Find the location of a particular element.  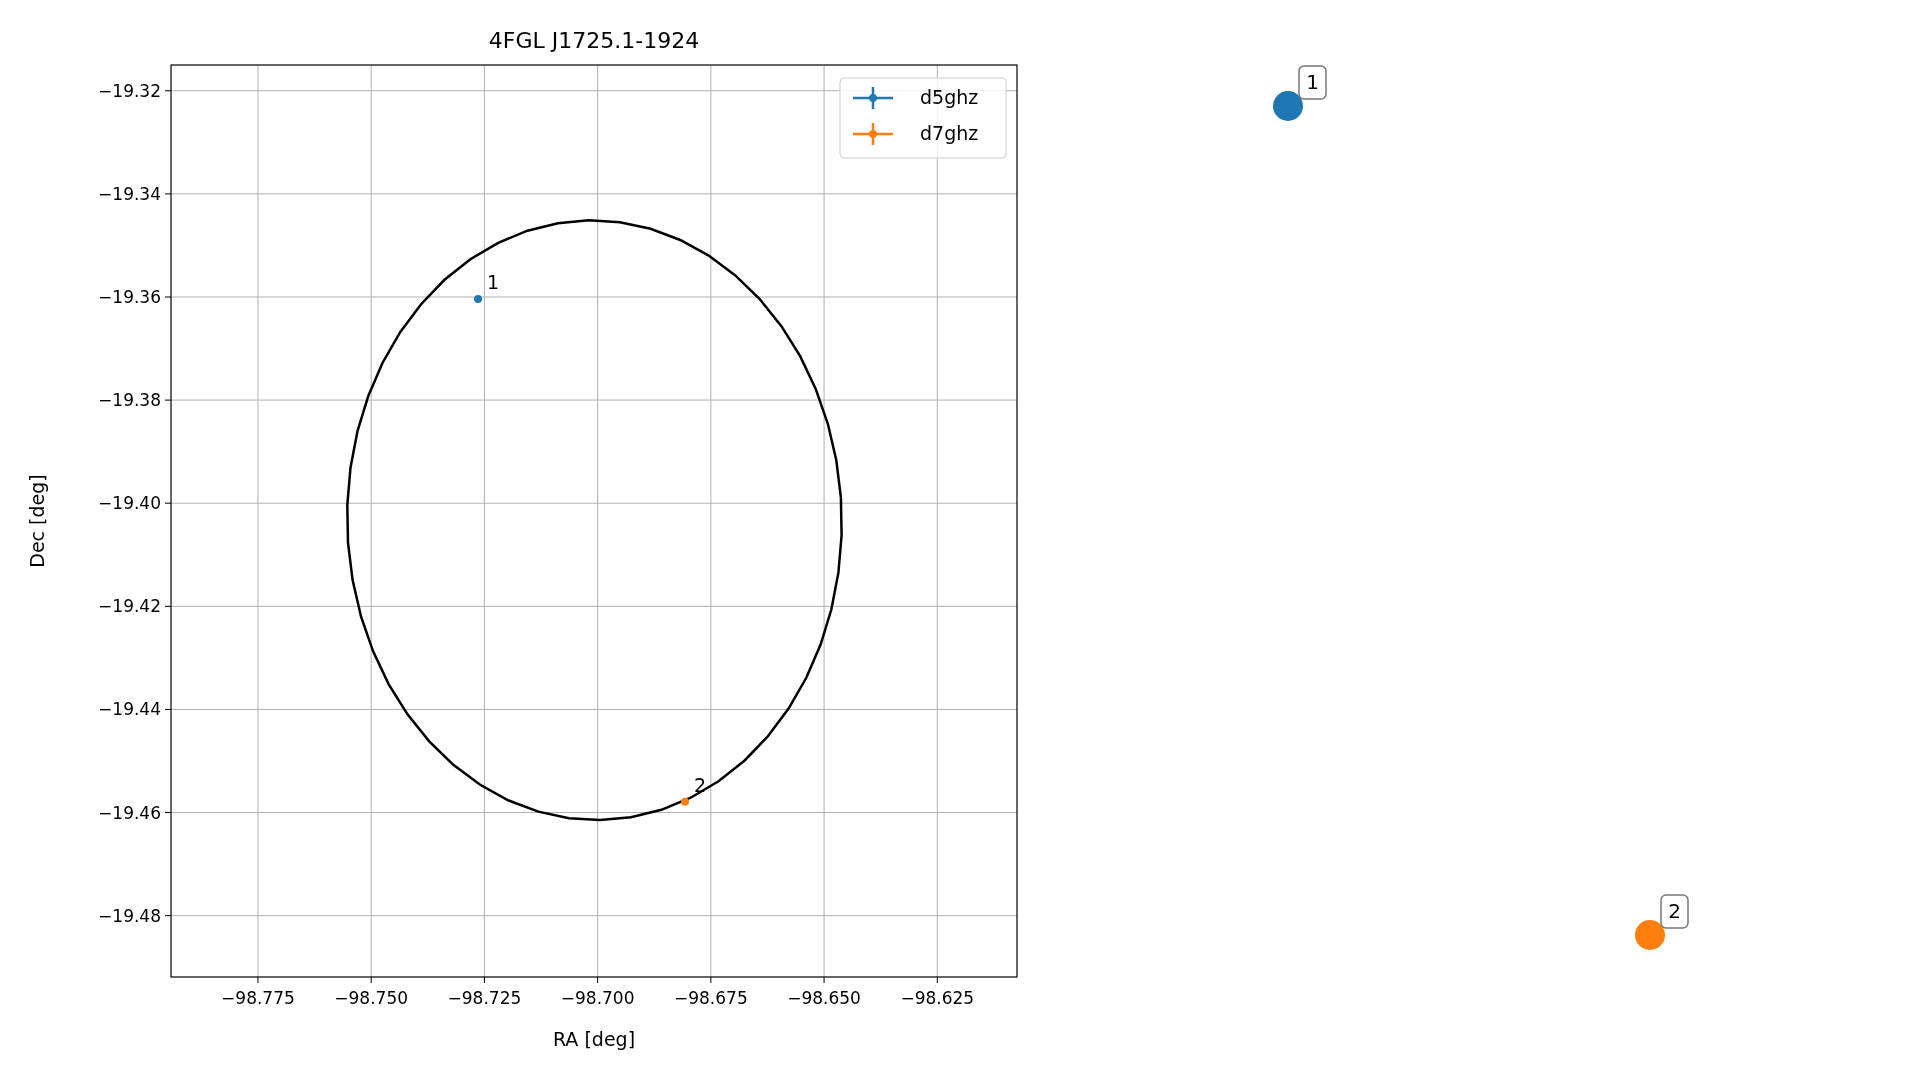

tick-label: −19.42 is located at coordinates (129, 606).